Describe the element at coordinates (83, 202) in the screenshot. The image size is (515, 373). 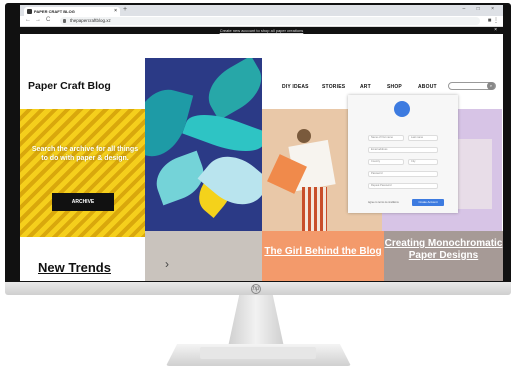
I see `archive-button: ARCHIVE` at that location.